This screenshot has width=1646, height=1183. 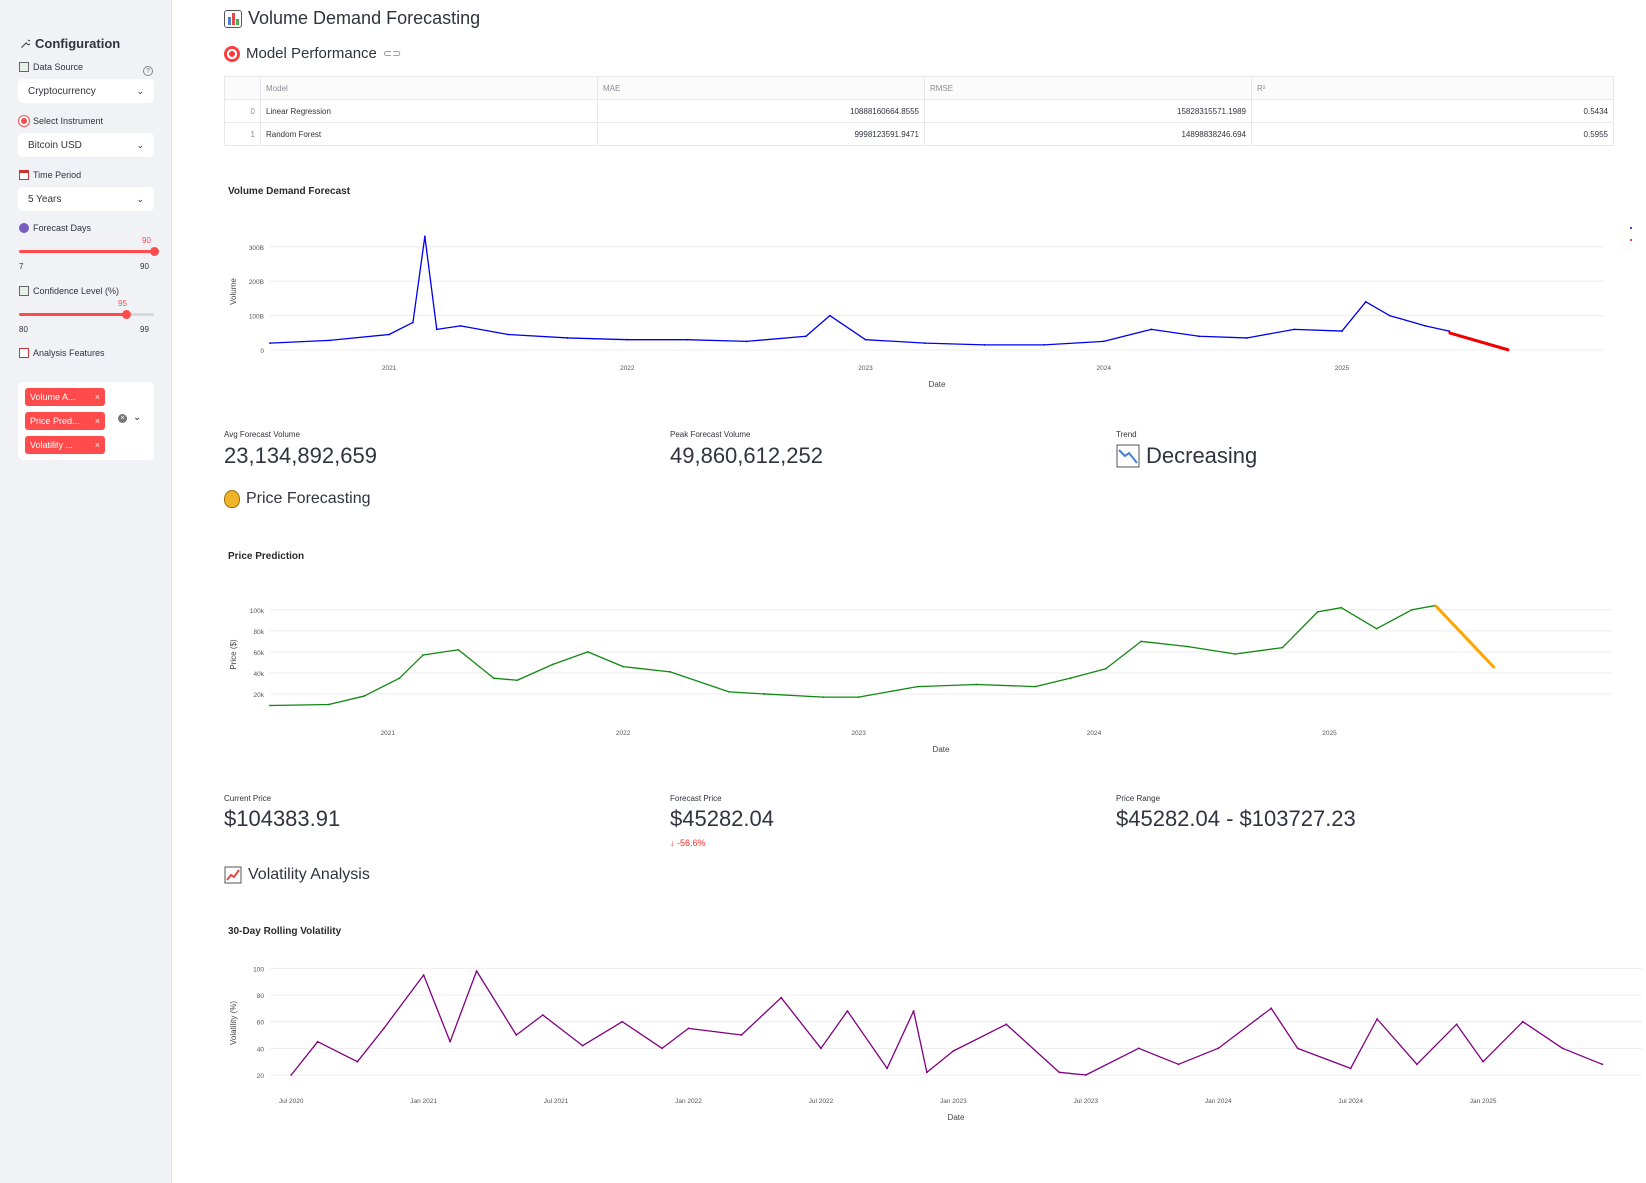 I want to click on time-period-select: 5 Years ⌄, so click(x=86, y=199).